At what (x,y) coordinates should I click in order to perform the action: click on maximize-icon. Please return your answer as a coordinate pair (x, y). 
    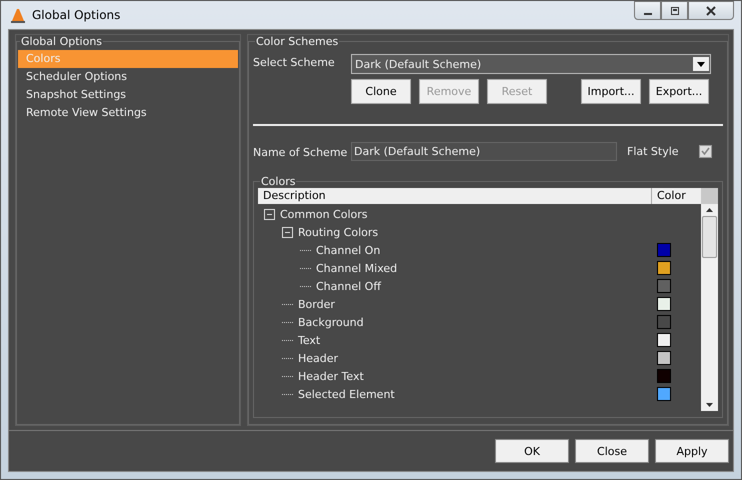
    Looking at the image, I should click on (675, 11).